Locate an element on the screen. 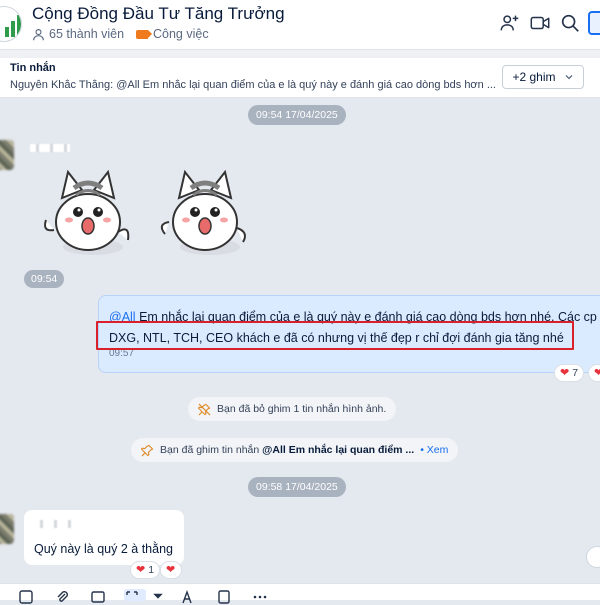 The image size is (600, 605). reaction-count: 7 is located at coordinates (575, 373).